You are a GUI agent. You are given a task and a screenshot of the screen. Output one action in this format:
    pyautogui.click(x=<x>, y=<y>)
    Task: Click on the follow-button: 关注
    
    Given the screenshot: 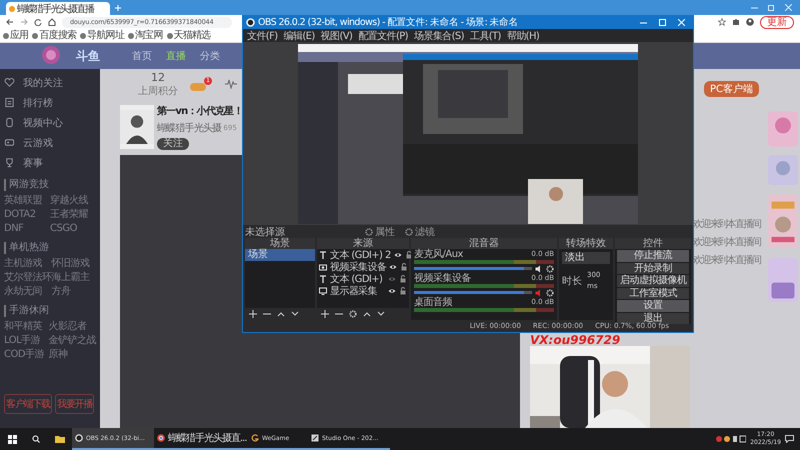 What is the action you would take?
    pyautogui.click(x=173, y=144)
    